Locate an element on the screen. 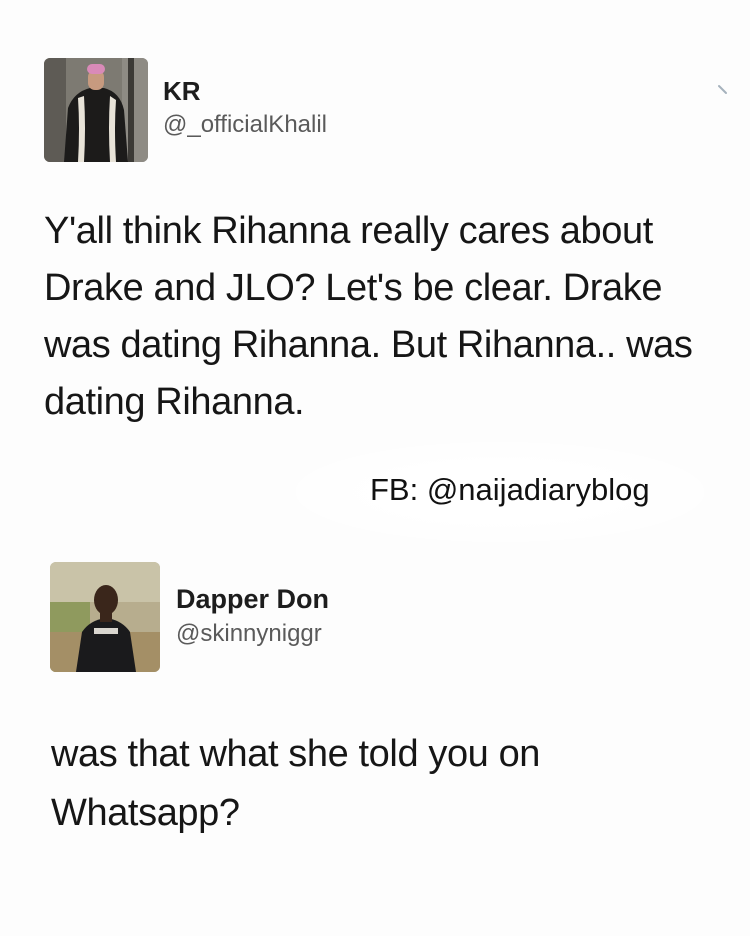  user-handle: @_officialKhalil is located at coordinates (245, 125).